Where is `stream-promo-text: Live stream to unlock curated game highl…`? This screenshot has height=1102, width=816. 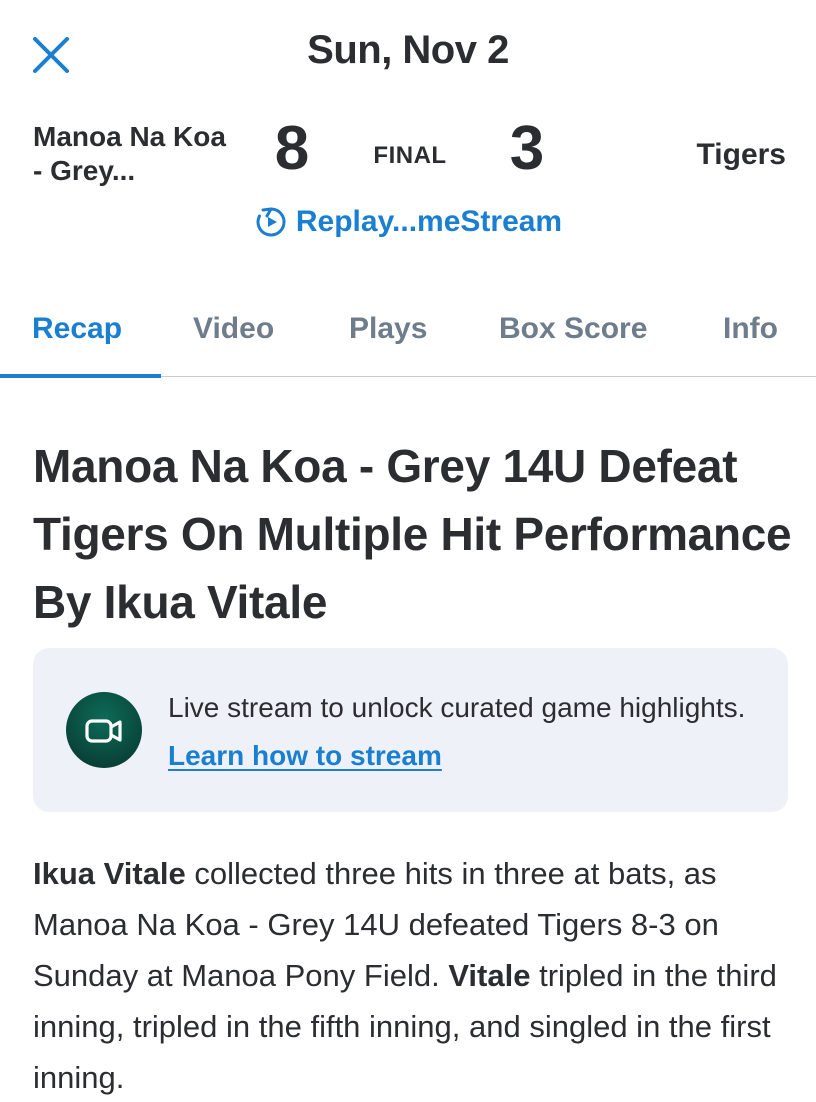 stream-promo-text: Live stream to unlock curated game highl… is located at coordinates (468, 732).